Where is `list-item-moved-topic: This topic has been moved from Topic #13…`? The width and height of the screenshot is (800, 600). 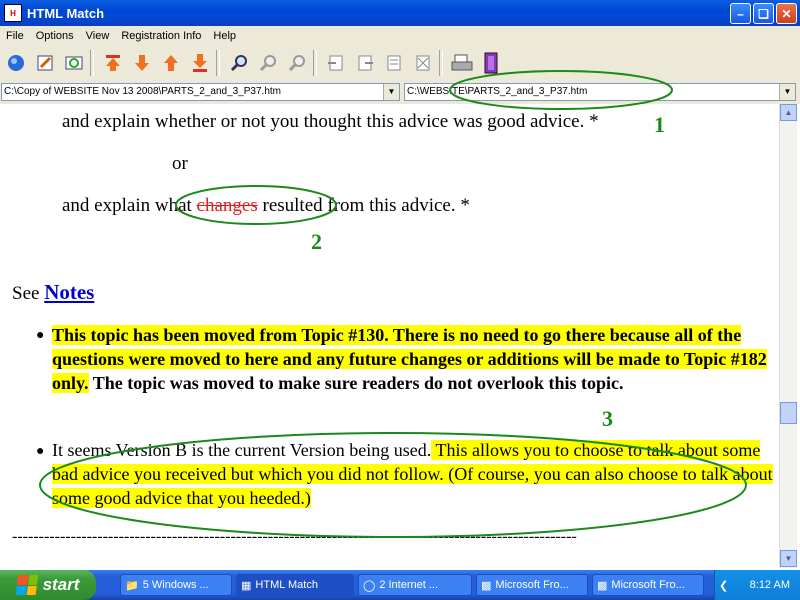 list-item-moved-topic: This topic has been moved from Topic #13… is located at coordinates (413, 359).